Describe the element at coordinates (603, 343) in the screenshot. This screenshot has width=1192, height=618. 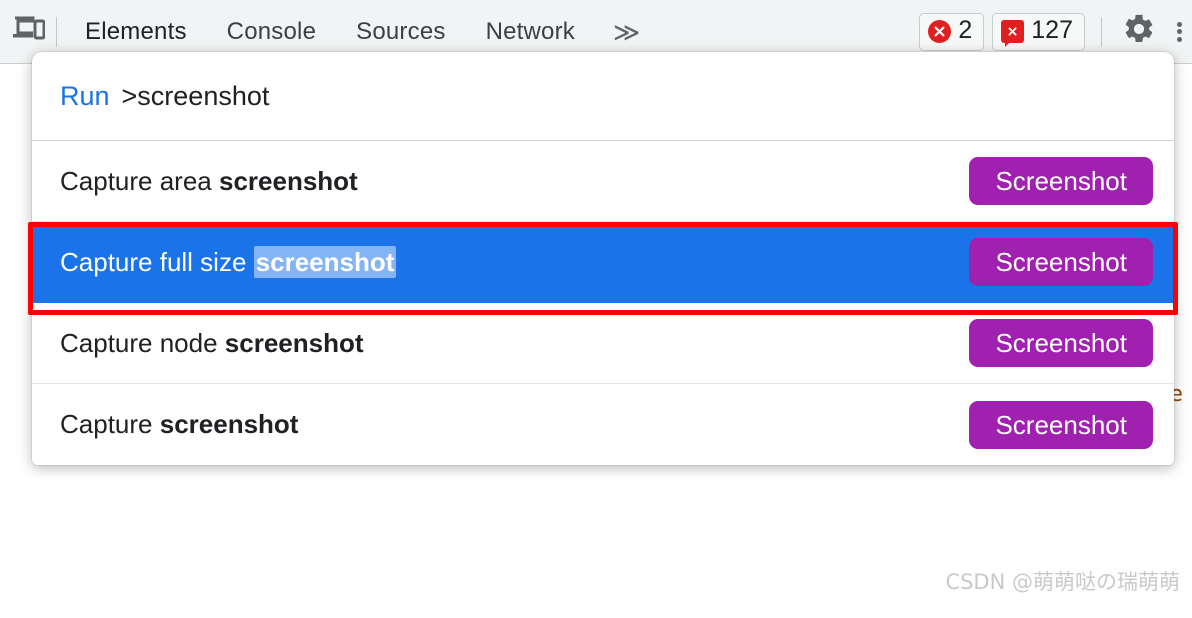
I see `command-item-capture-node-screenshot: Capture node screenshot Screenshot` at that location.